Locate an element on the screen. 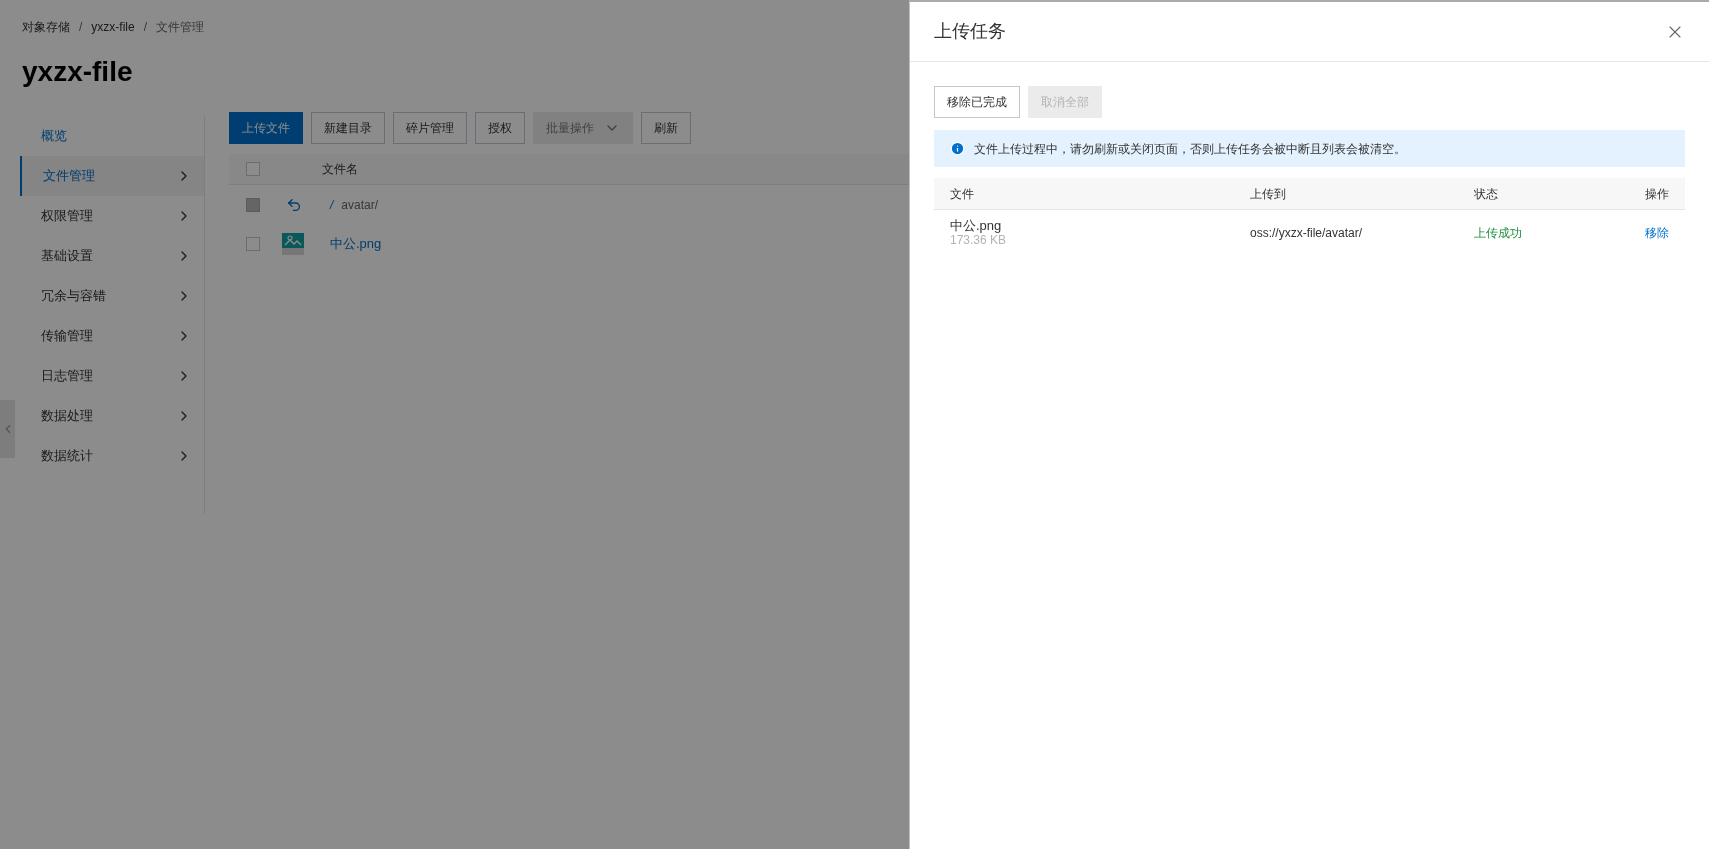 The height and width of the screenshot is (849, 1709). image-file-icon is located at coordinates (293, 243).